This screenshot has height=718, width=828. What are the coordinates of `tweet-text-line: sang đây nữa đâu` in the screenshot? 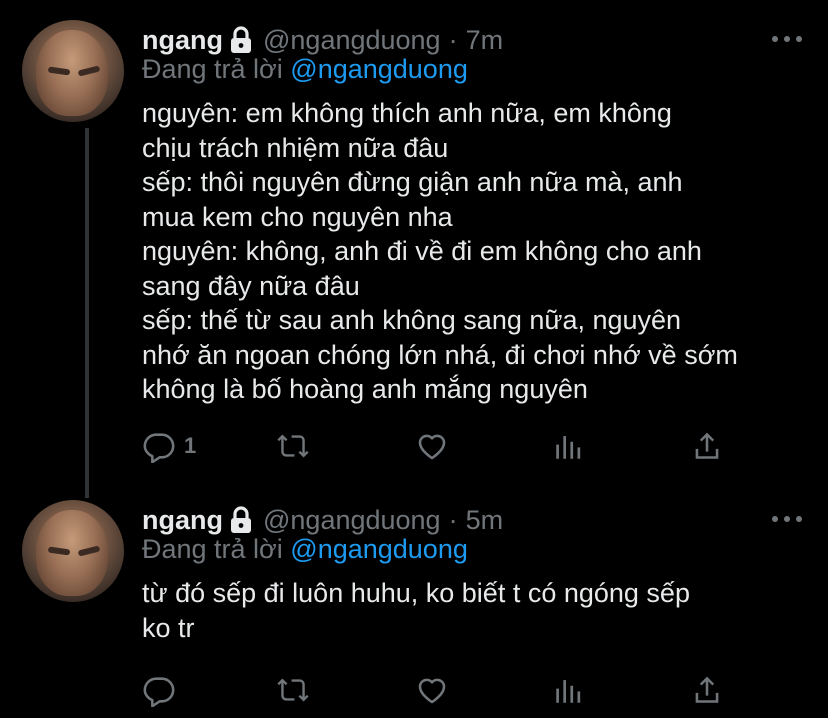 It's located at (251, 285).